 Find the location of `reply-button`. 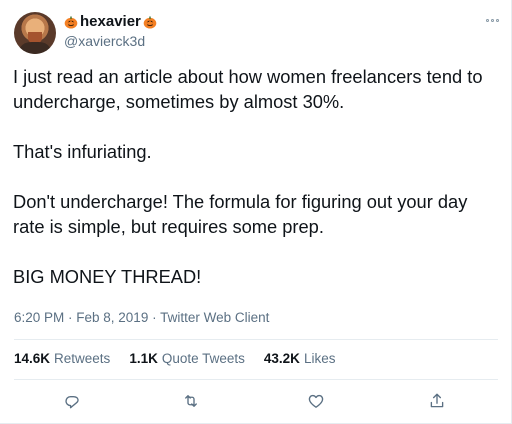

reply-button is located at coordinates (72, 401).